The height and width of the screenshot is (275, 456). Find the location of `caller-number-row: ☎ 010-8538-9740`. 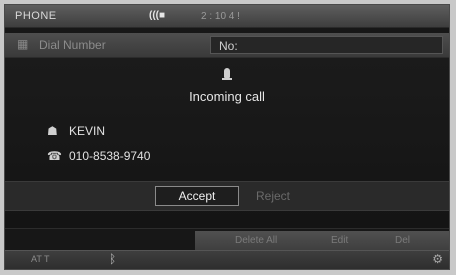

caller-number-row: ☎ 010-8538-9740 is located at coordinates (98, 156).